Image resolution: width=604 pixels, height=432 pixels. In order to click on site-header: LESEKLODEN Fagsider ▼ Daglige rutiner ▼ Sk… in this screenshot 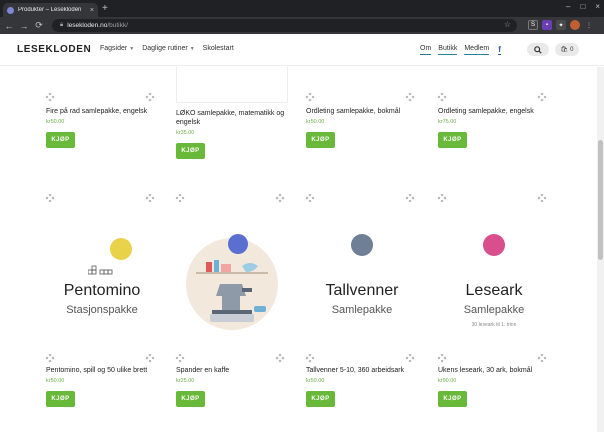, I will do `click(302, 50)`.